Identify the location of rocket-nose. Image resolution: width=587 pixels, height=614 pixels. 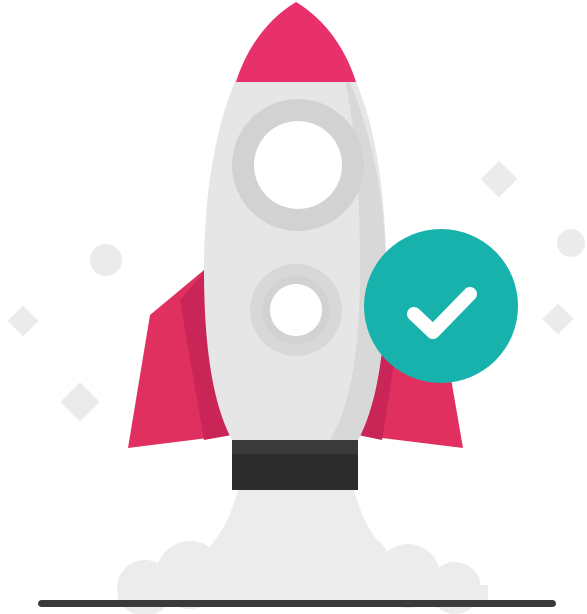
(296, 42).